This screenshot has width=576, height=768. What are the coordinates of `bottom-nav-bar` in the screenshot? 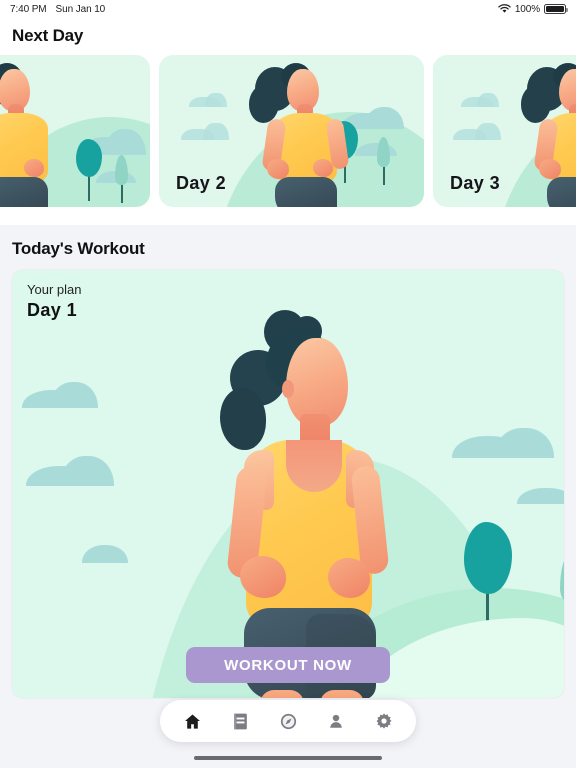 It's located at (288, 721).